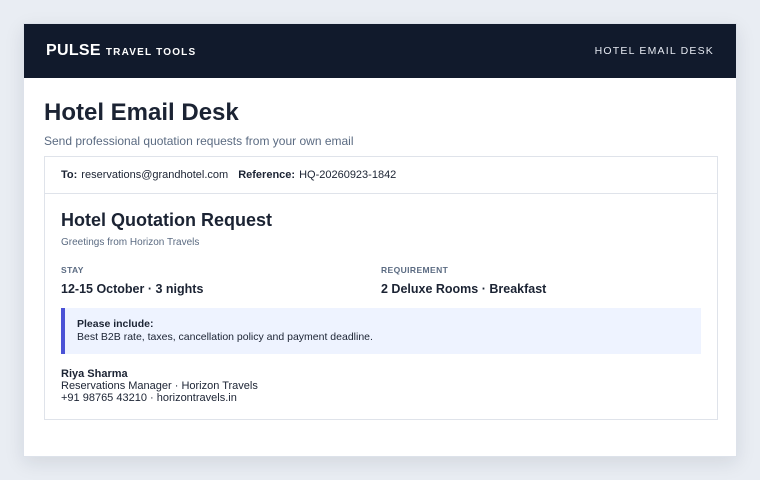 This screenshot has height=480, width=760. Describe the element at coordinates (130, 242) in the screenshot. I see `email-greeting: Greetings from Horizon Travels` at that location.